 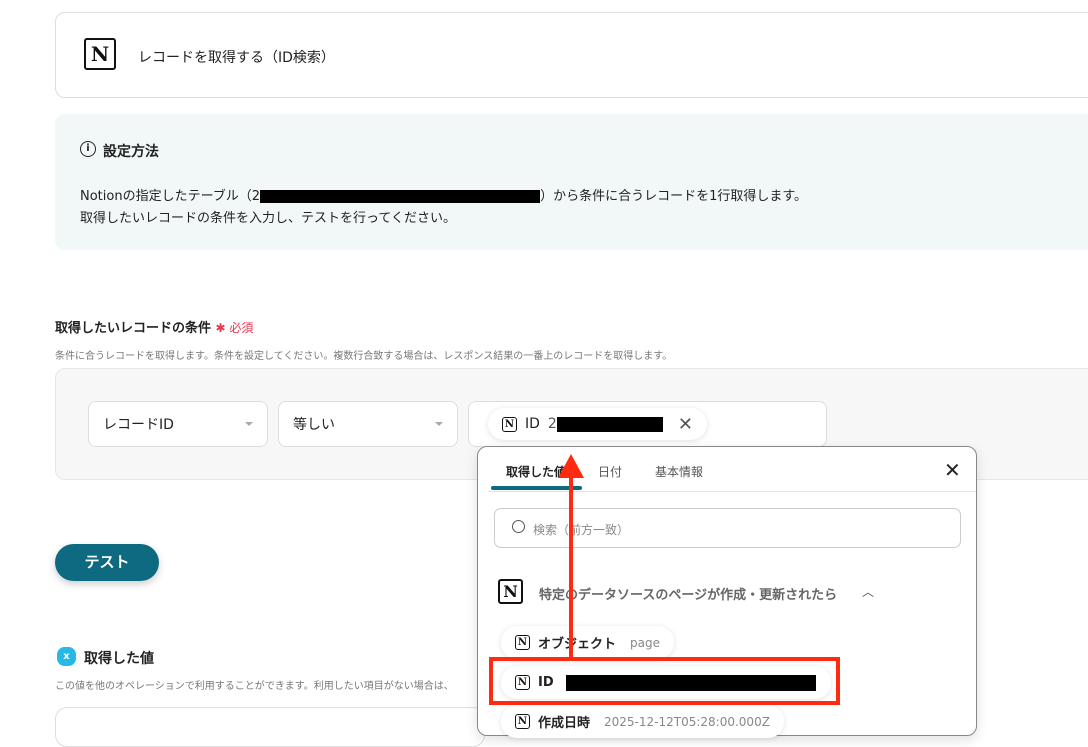 What do you see at coordinates (571, 466) in the screenshot?
I see `annotation-arrow-head` at bounding box center [571, 466].